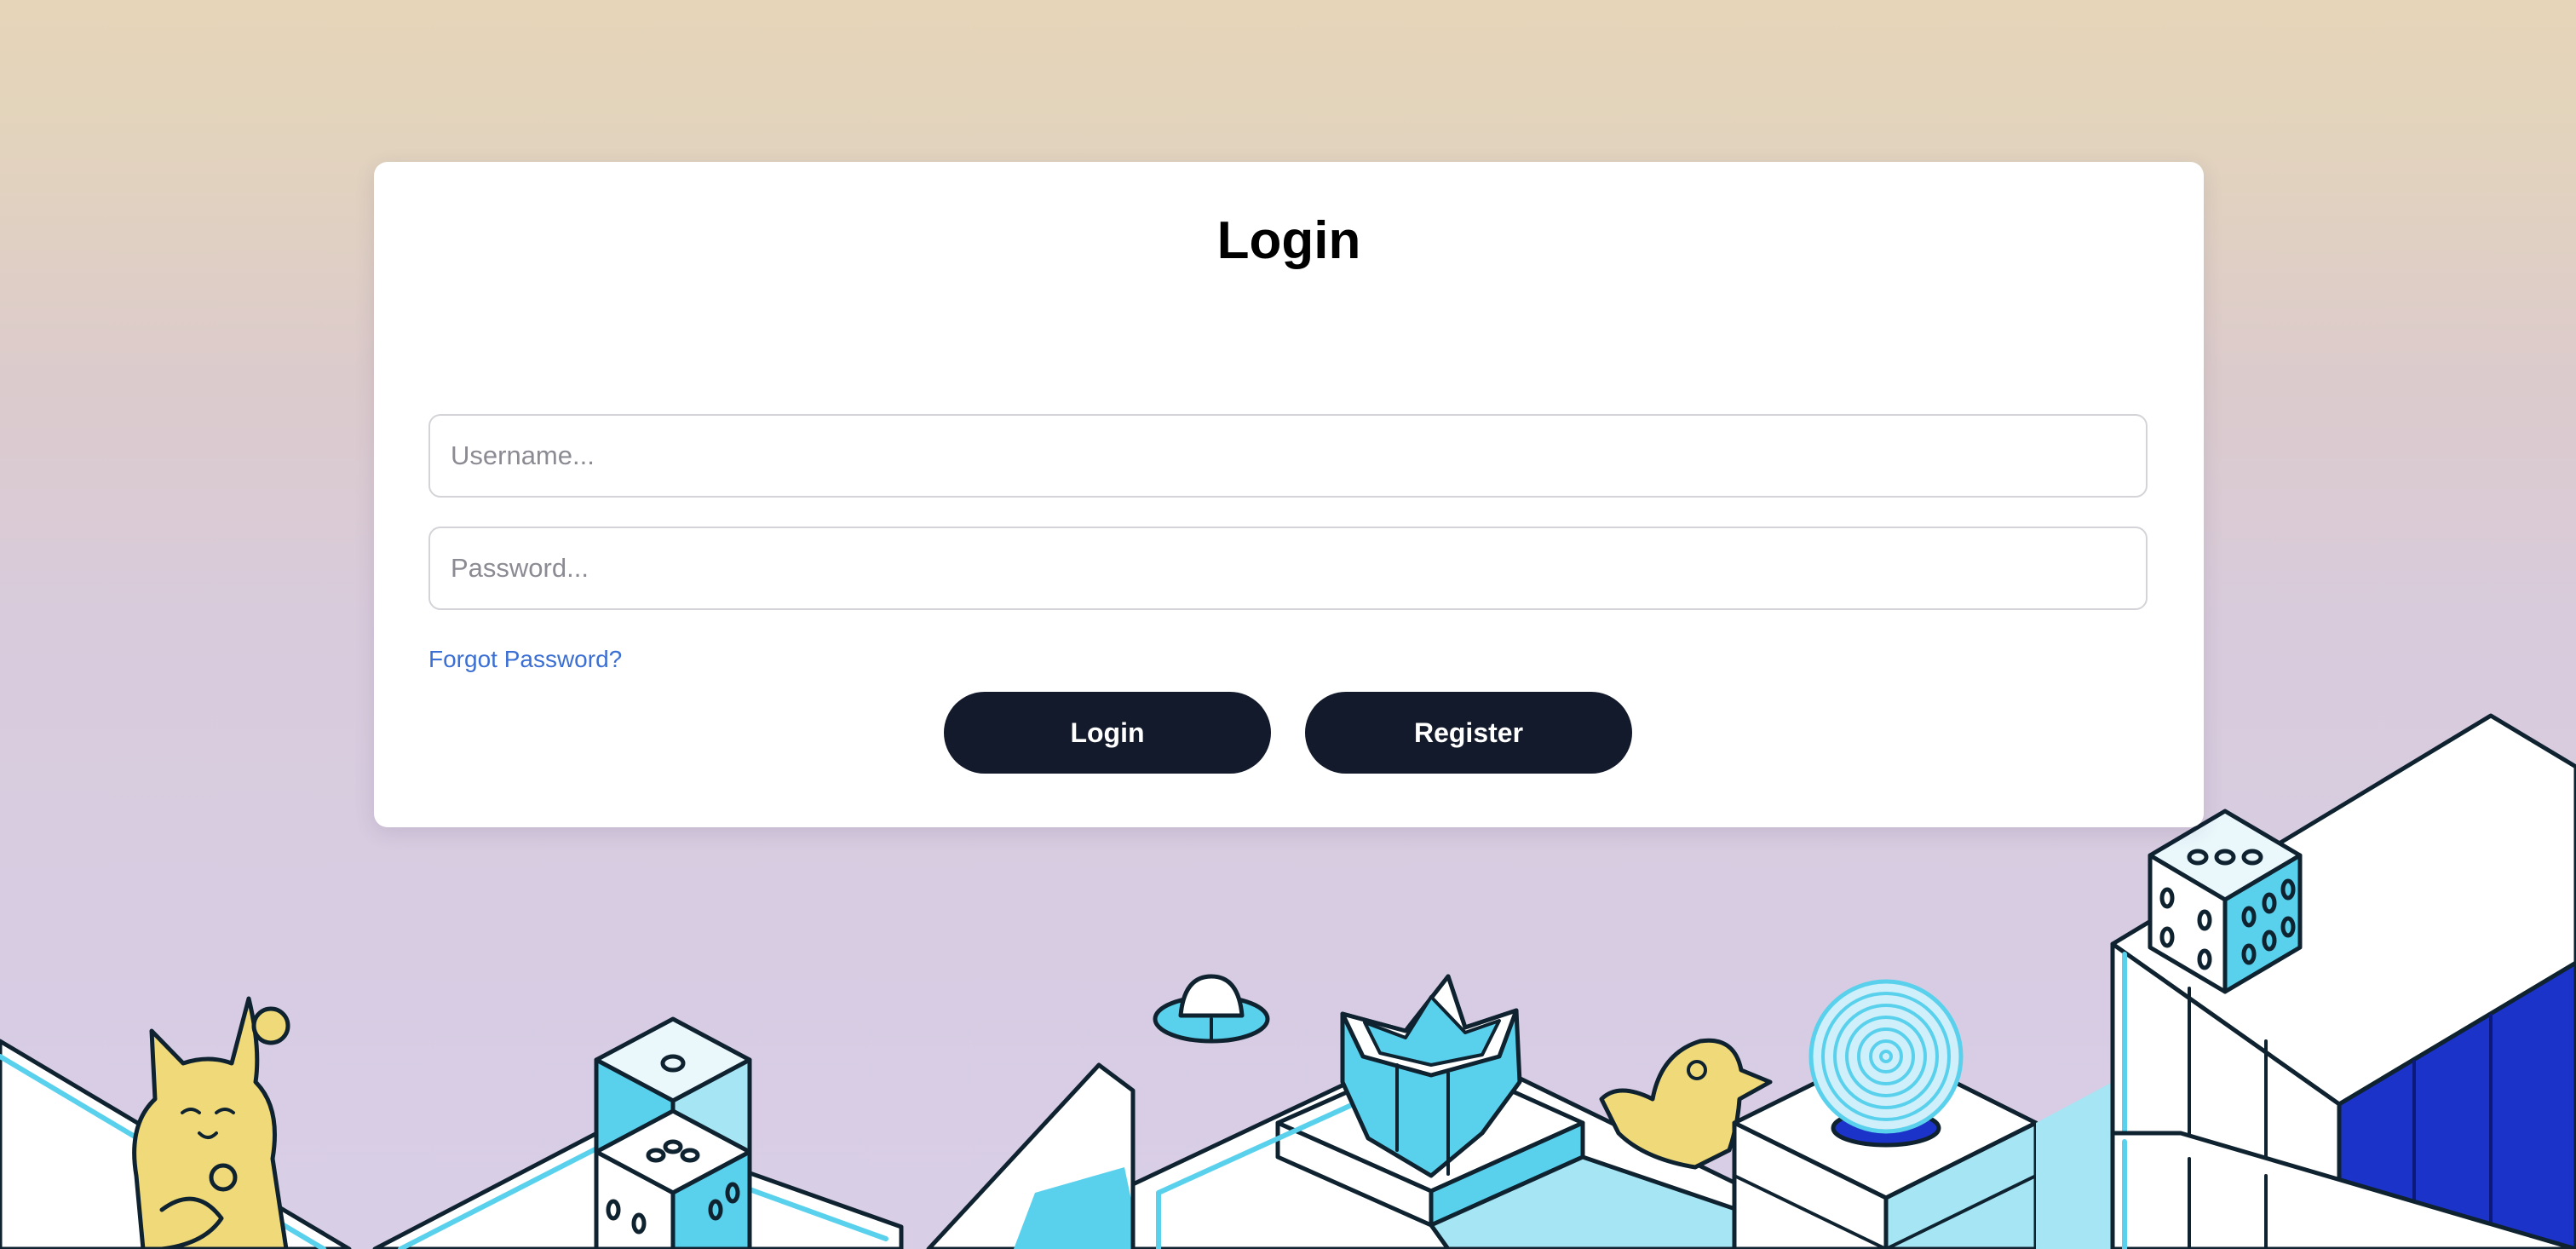 This screenshot has width=2576, height=1249. Describe the element at coordinates (1288, 568) in the screenshot. I see `password-input` at that location.